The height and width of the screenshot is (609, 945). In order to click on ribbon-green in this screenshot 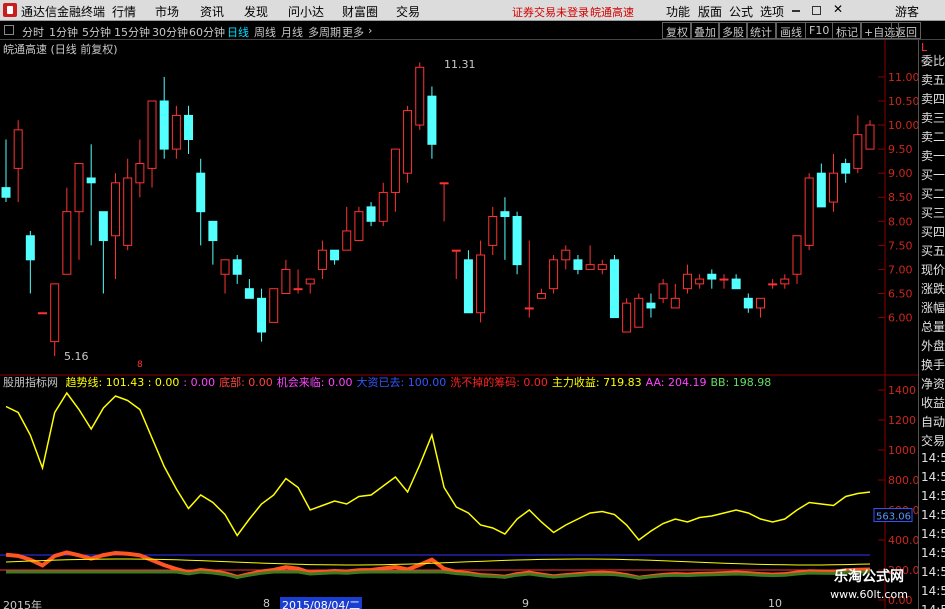, I will do `click(438, 575)`.